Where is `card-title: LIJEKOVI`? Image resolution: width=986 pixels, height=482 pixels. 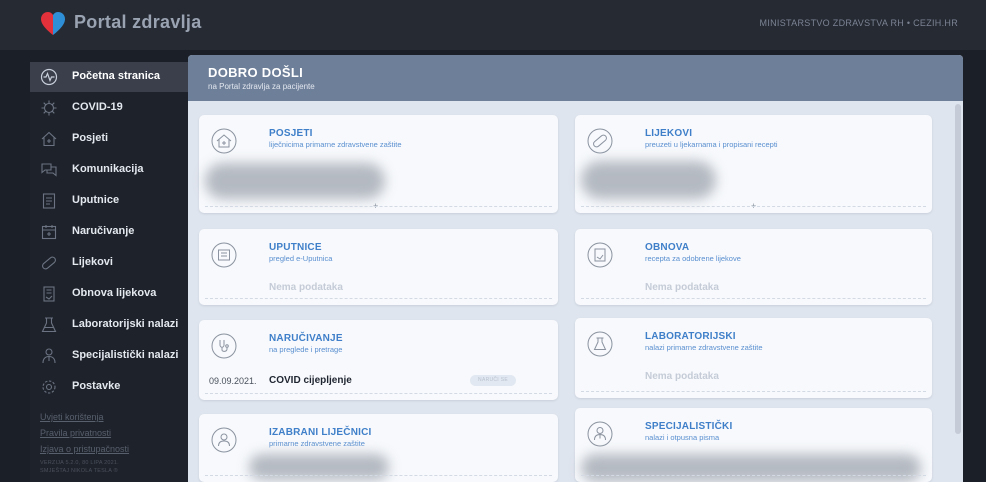 card-title: LIJEKOVI is located at coordinates (669, 133).